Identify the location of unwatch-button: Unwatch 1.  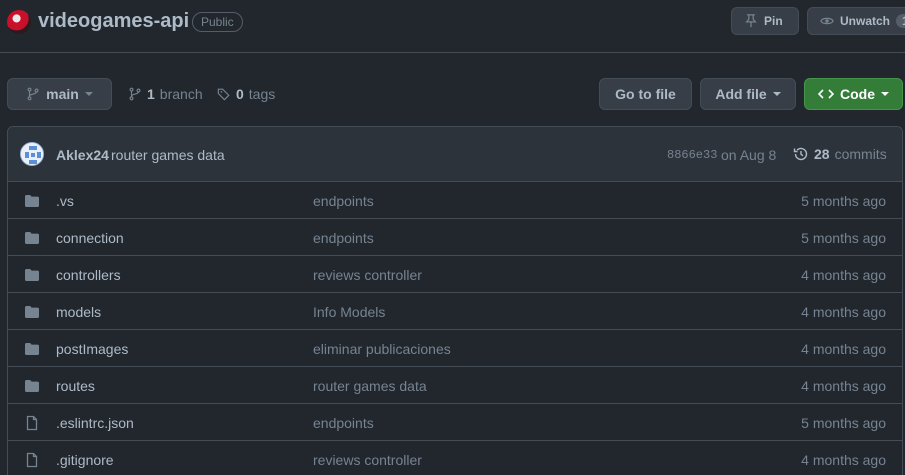
(856, 21).